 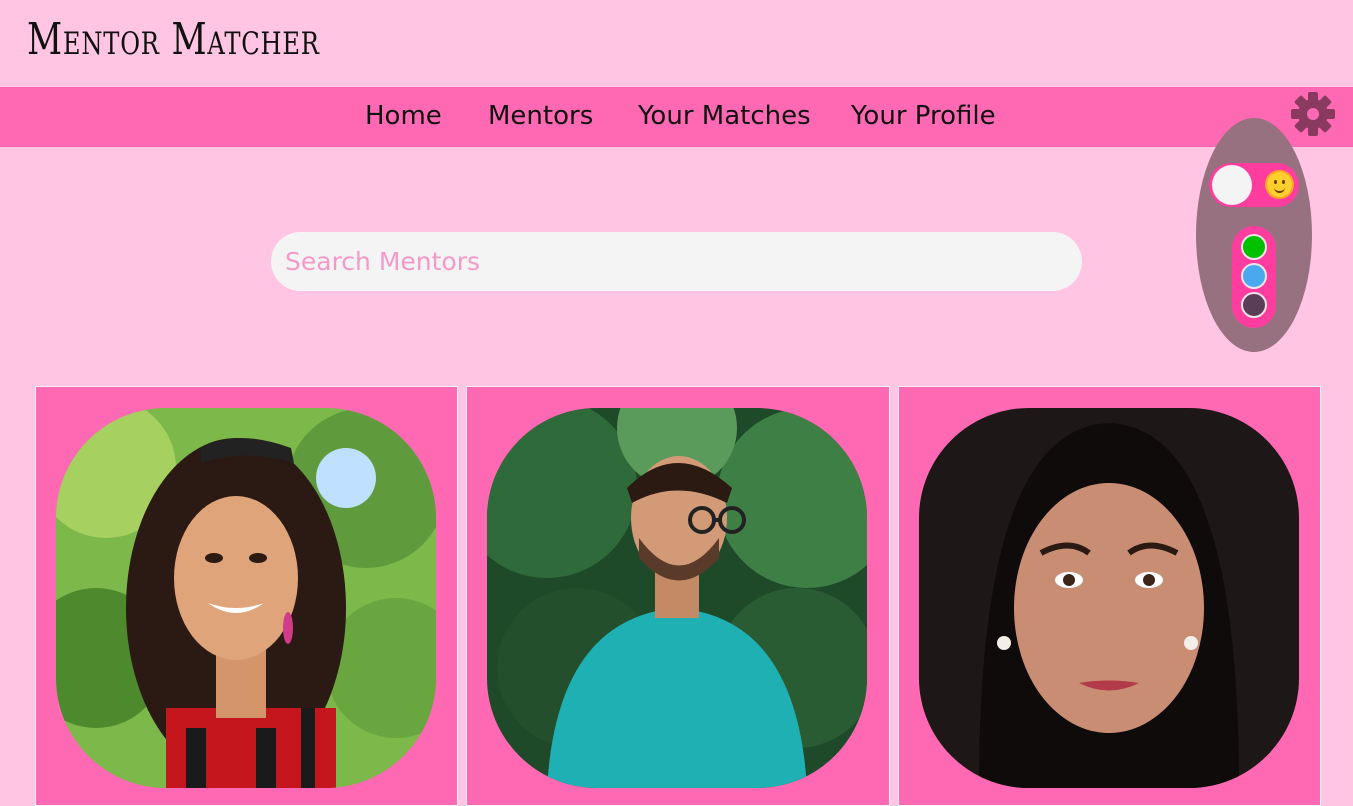 I want to click on header: Mentor Matcher, so click(x=676, y=43).